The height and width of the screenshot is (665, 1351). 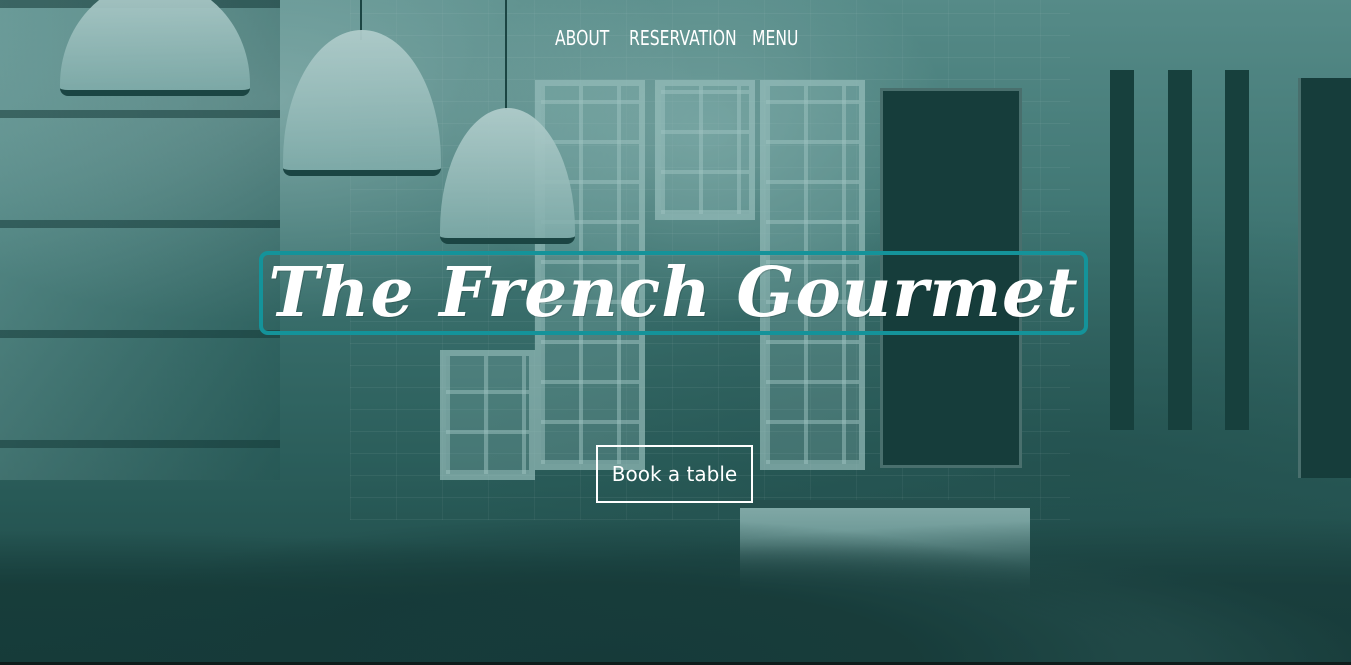 I want to click on nav-link-menu: MENU, so click(x=775, y=38).